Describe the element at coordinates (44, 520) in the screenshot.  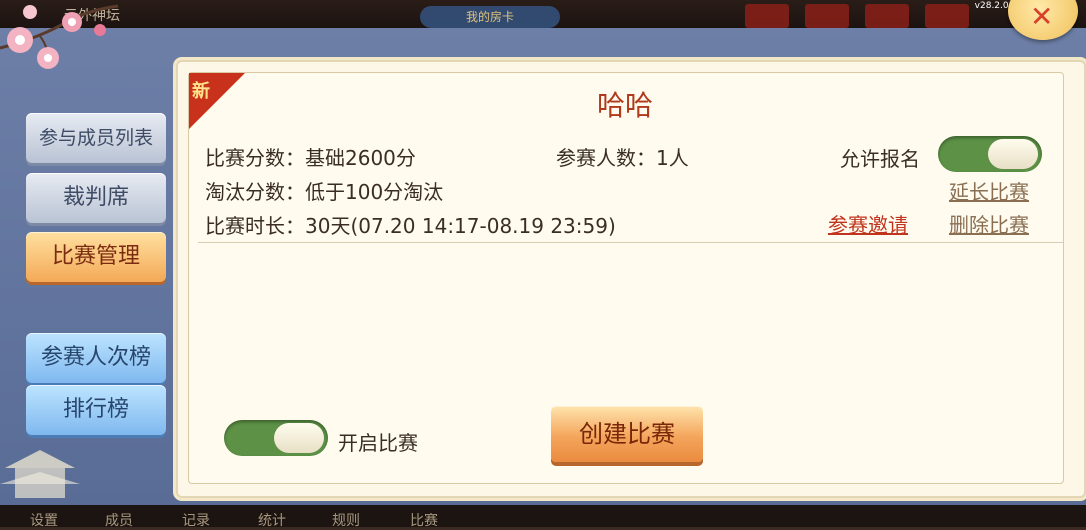
I see `bottom-tab-settings: 设置` at that location.